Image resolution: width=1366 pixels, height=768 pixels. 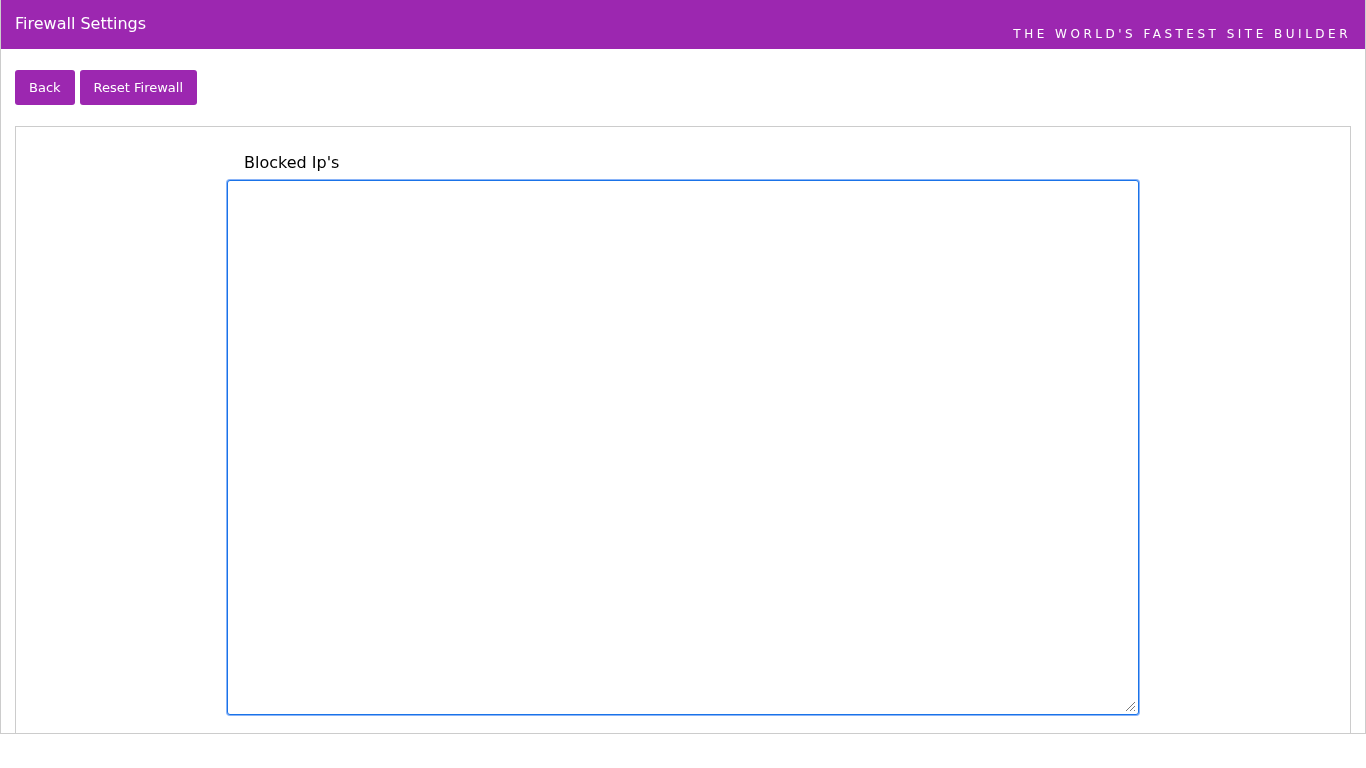 What do you see at coordinates (292, 163) in the screenshot?
I see `field-label: Blocked Ip's` at bounding box center [292, 163].